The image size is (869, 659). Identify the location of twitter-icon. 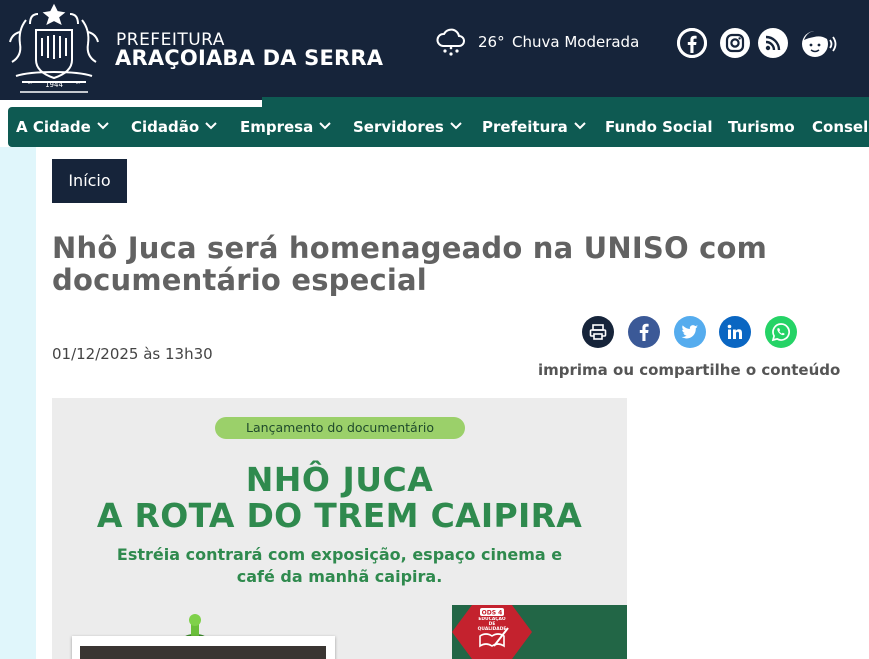
(689, 332).